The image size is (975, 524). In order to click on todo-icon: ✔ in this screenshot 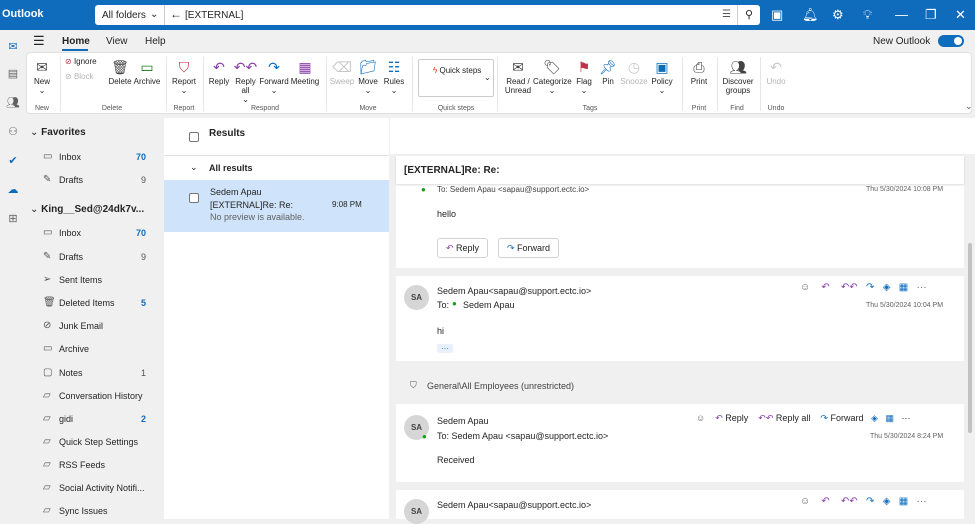, I will do `click(13, 160)`.